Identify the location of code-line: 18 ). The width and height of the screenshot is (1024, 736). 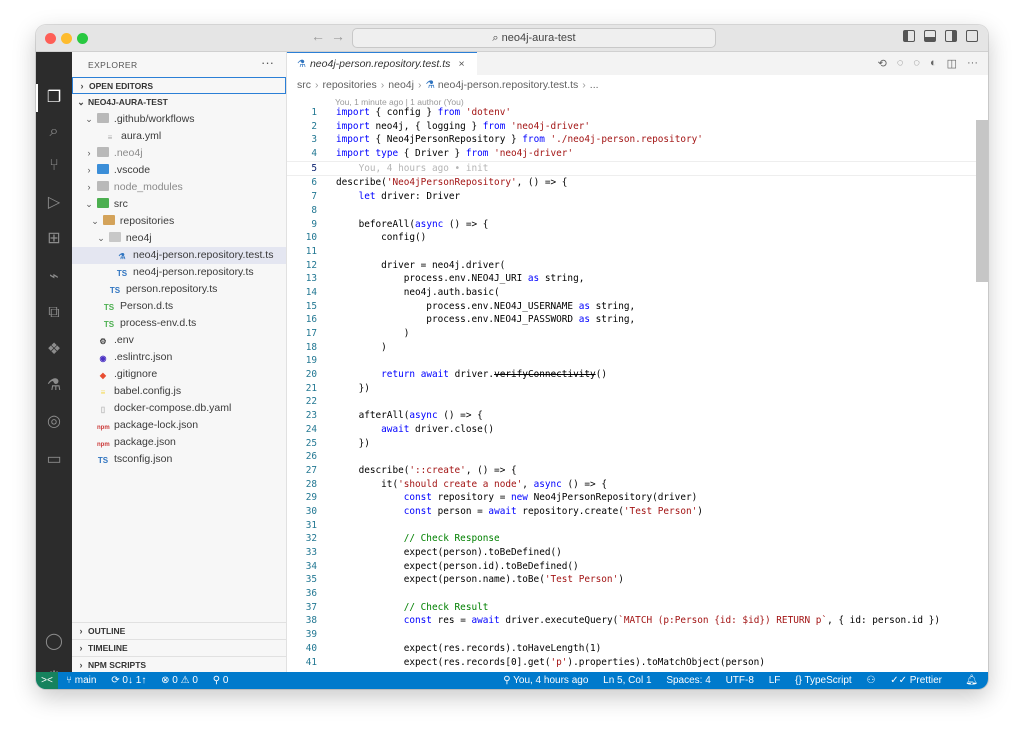
(637, 348).